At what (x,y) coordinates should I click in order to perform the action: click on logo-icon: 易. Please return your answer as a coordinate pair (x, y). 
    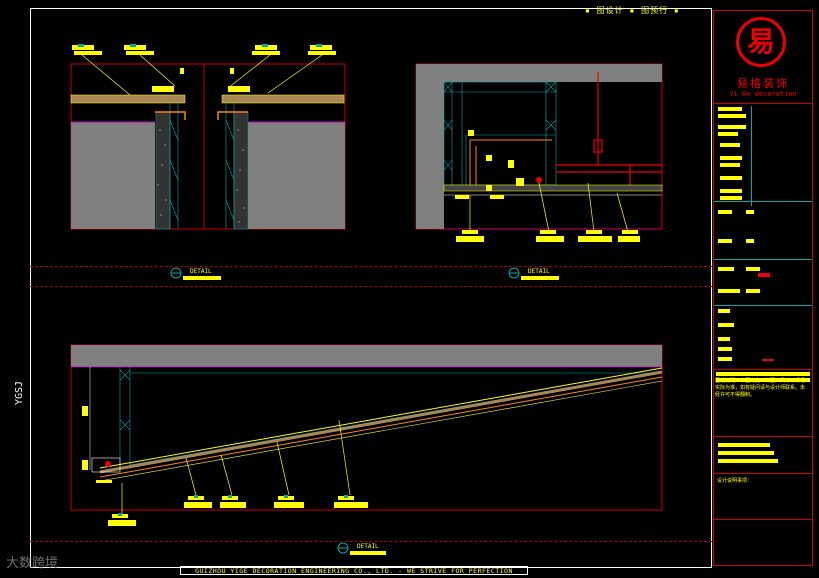
    Looking at the image, I should click on (761, 42).